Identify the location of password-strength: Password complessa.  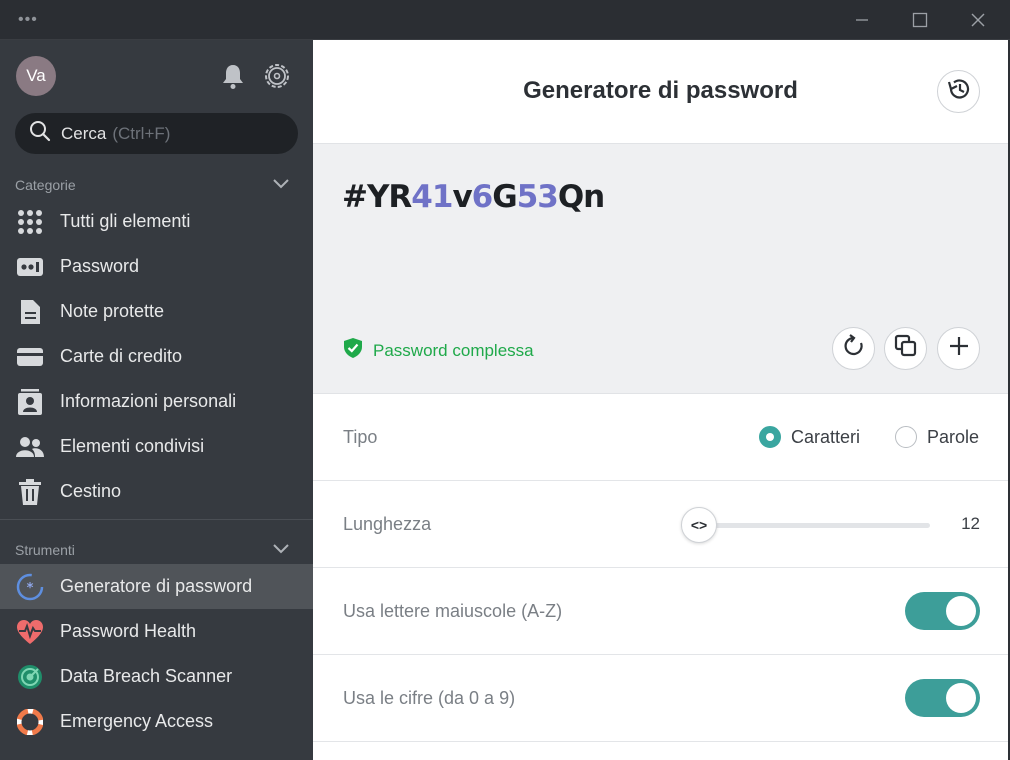
(438, 350).